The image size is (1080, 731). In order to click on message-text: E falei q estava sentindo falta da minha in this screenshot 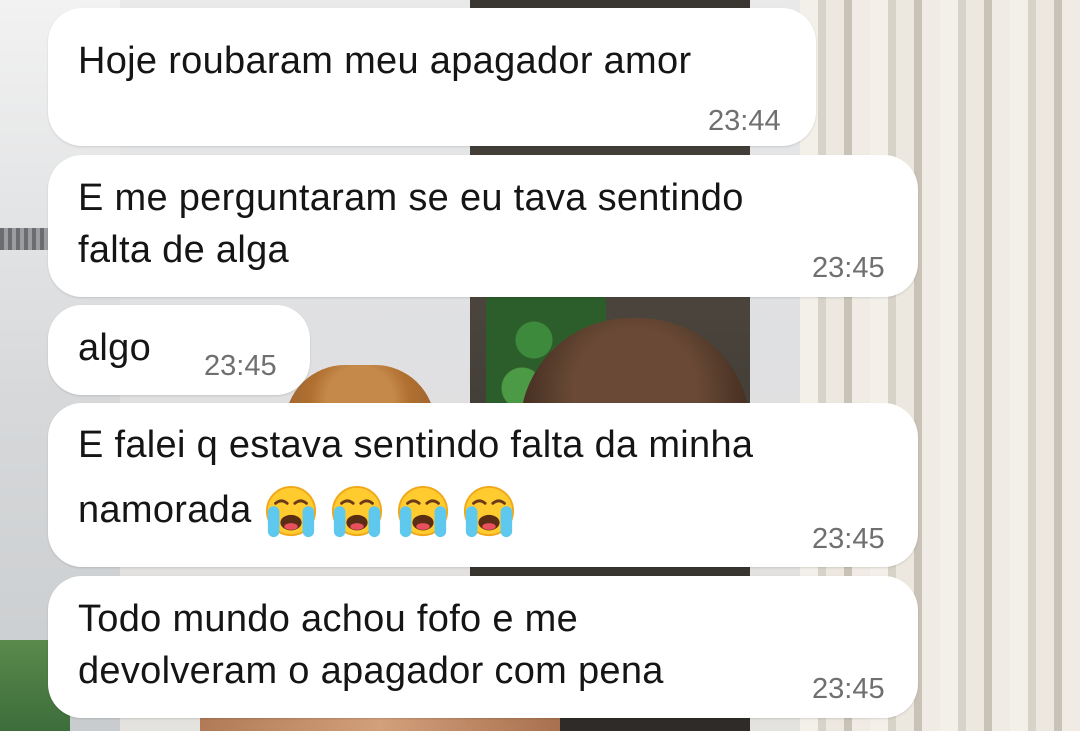, I will do `click(416, 445)`.